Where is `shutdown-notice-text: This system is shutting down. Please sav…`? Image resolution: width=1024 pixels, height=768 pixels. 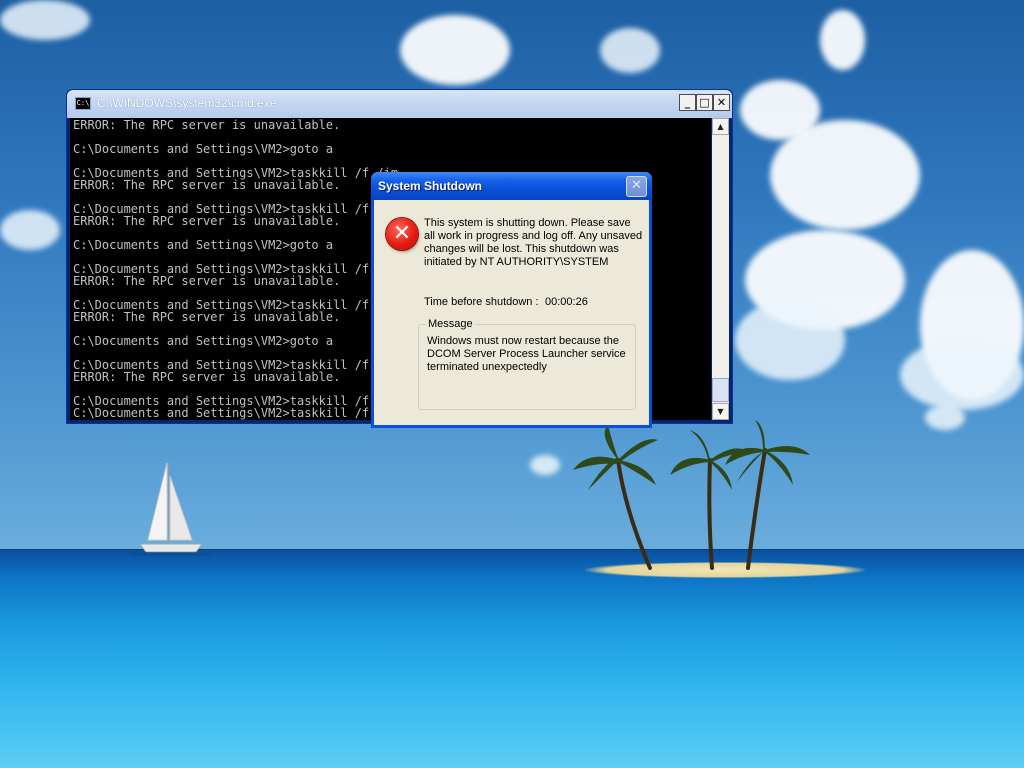
shutdown-notice-text: This system is shutting down. Please sav… is located at coordinates (533, 242).